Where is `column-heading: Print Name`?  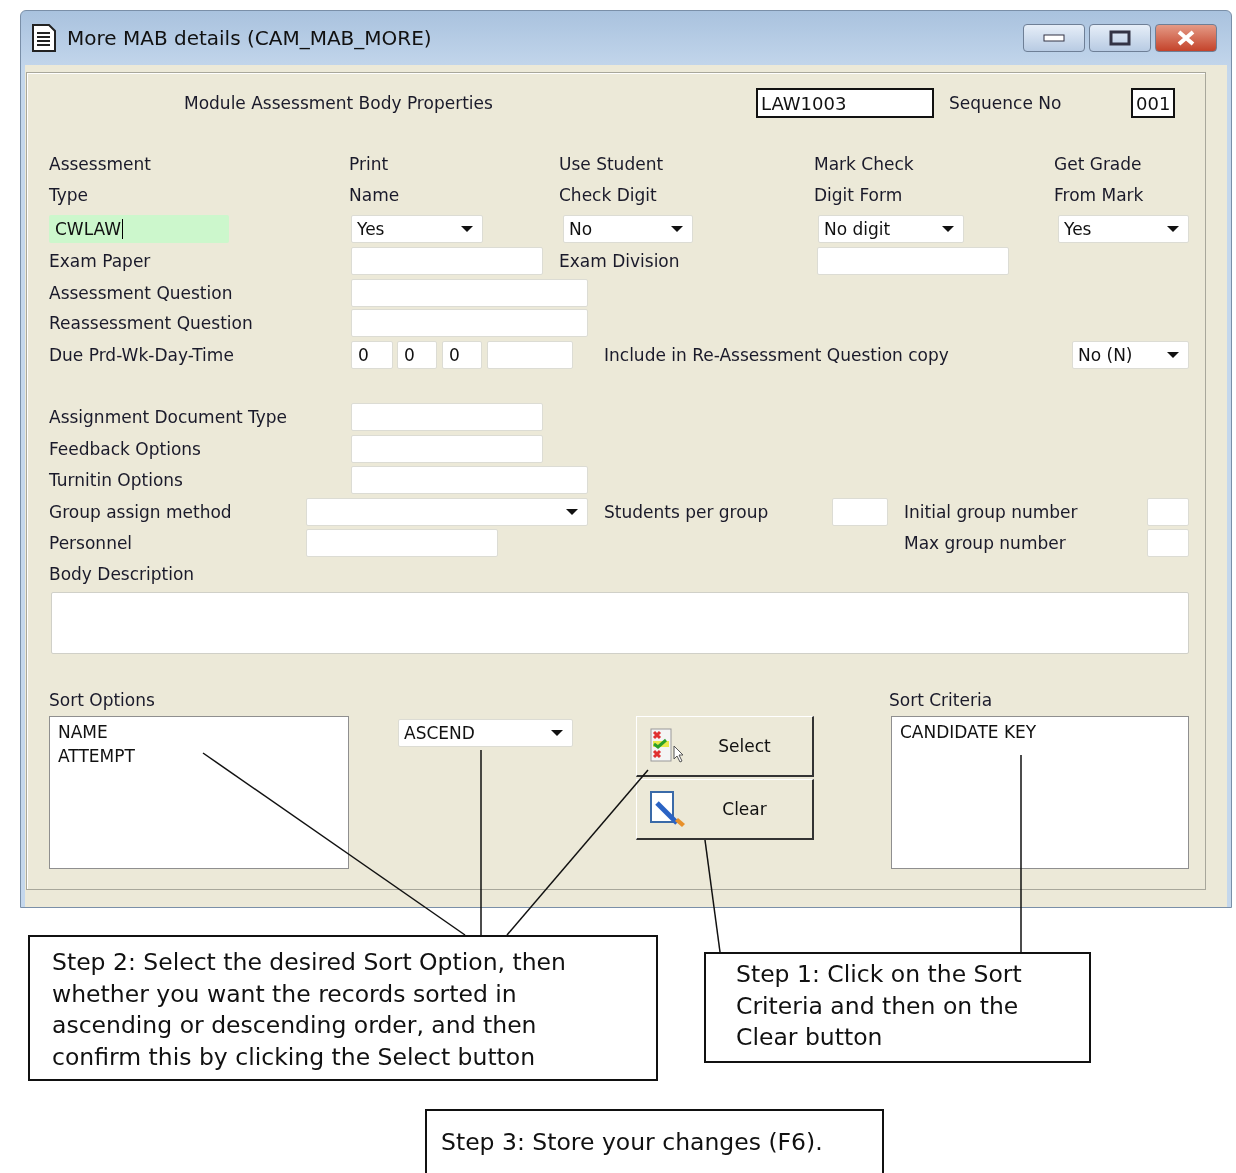
column-heading: Print Name is located at coordinates (375, 180).